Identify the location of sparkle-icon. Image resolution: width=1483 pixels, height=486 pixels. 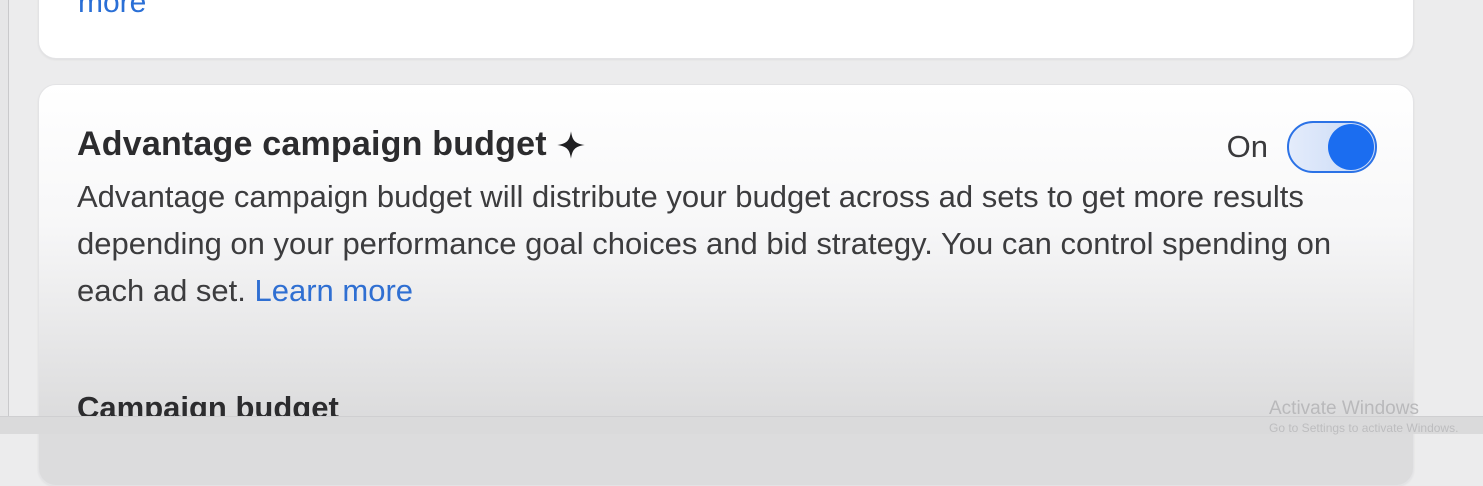
(570, 144).